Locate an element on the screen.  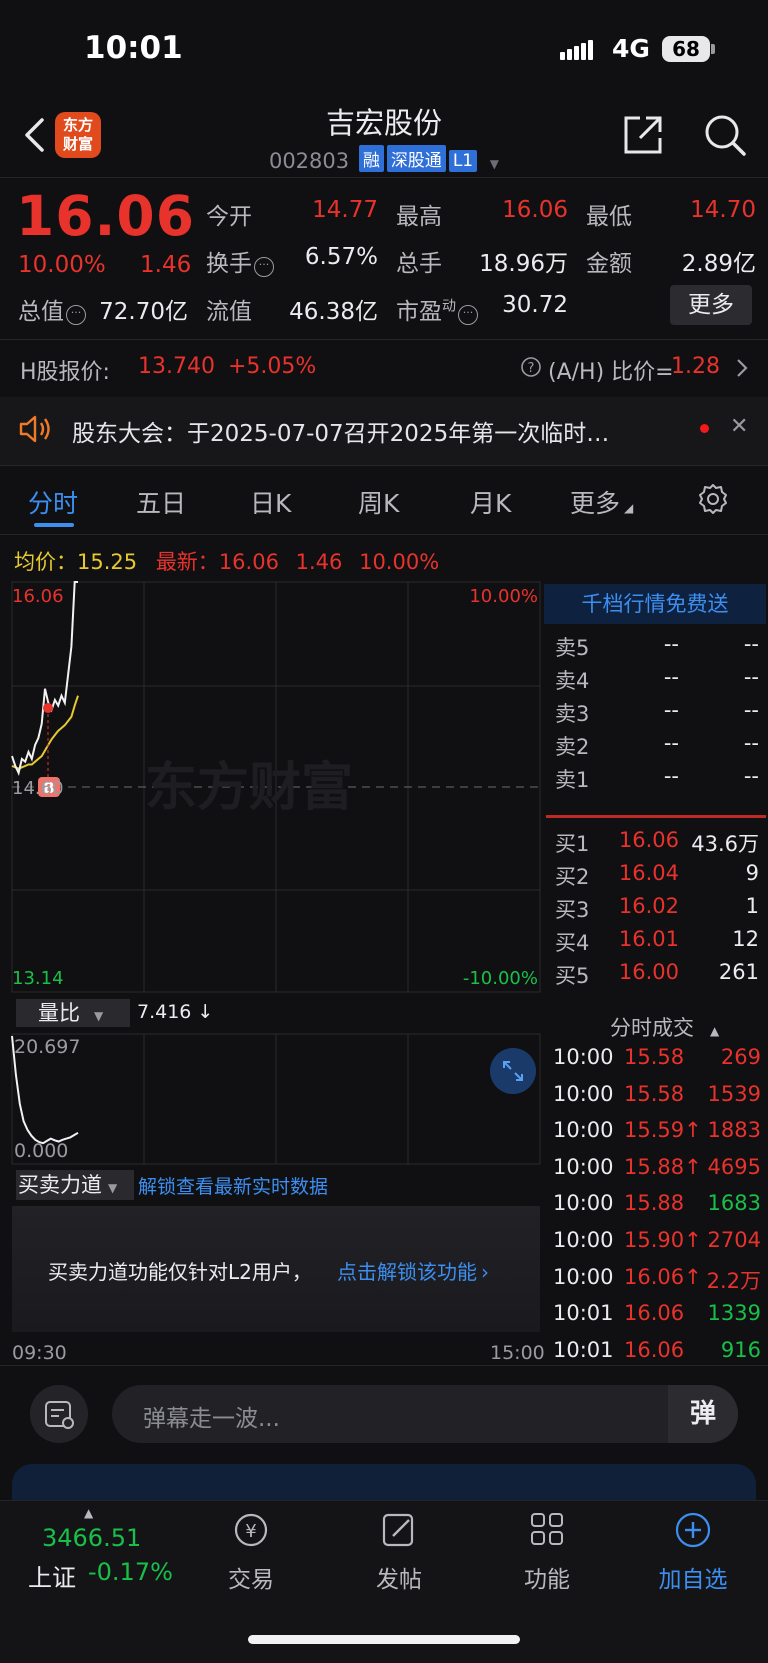
volume-min-label: 0.000 is located at coordinates (41, 1151).